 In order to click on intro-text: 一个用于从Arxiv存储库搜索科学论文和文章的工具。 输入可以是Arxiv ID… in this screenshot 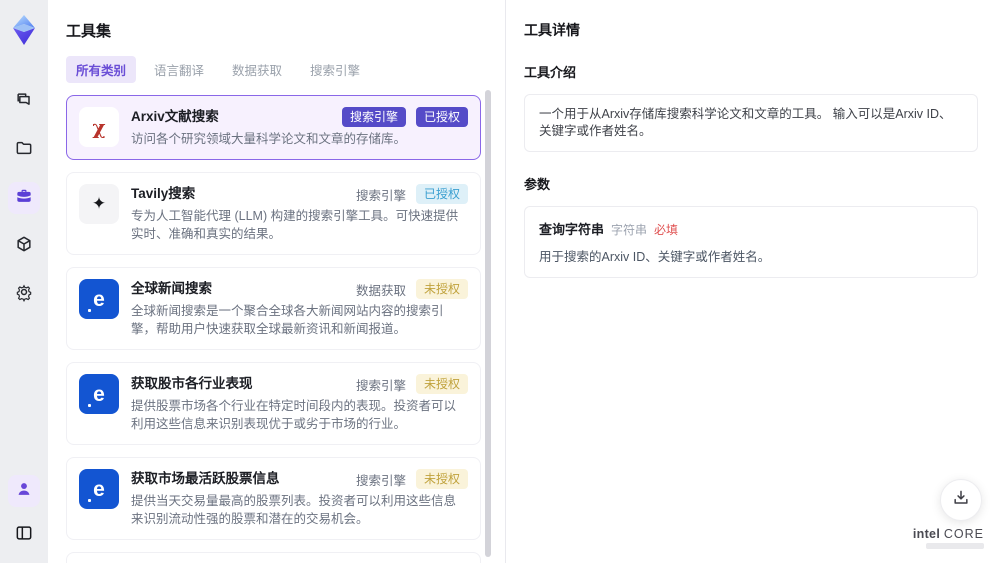, I will do `click(751, 123)`.